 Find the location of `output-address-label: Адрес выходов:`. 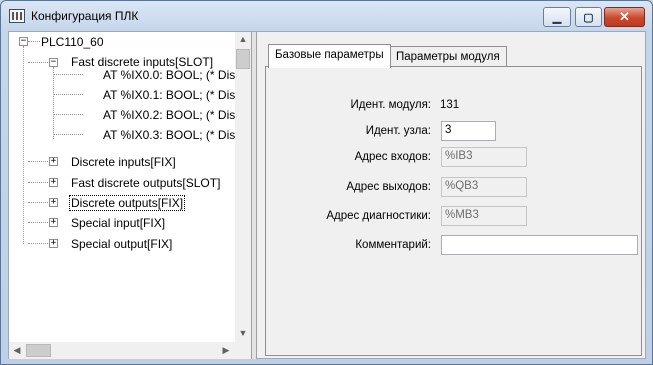

output-address-label: Адрес выходов: is located at coordinates (388, 187).